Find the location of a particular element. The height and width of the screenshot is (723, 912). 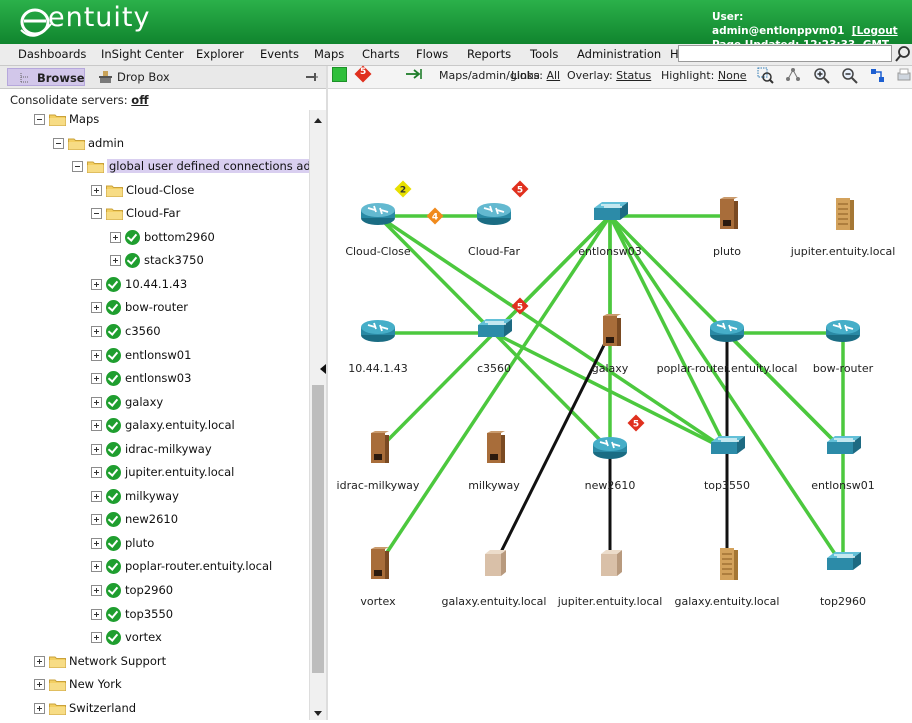

links-control: Links: All is located at coordinates (535, 75).